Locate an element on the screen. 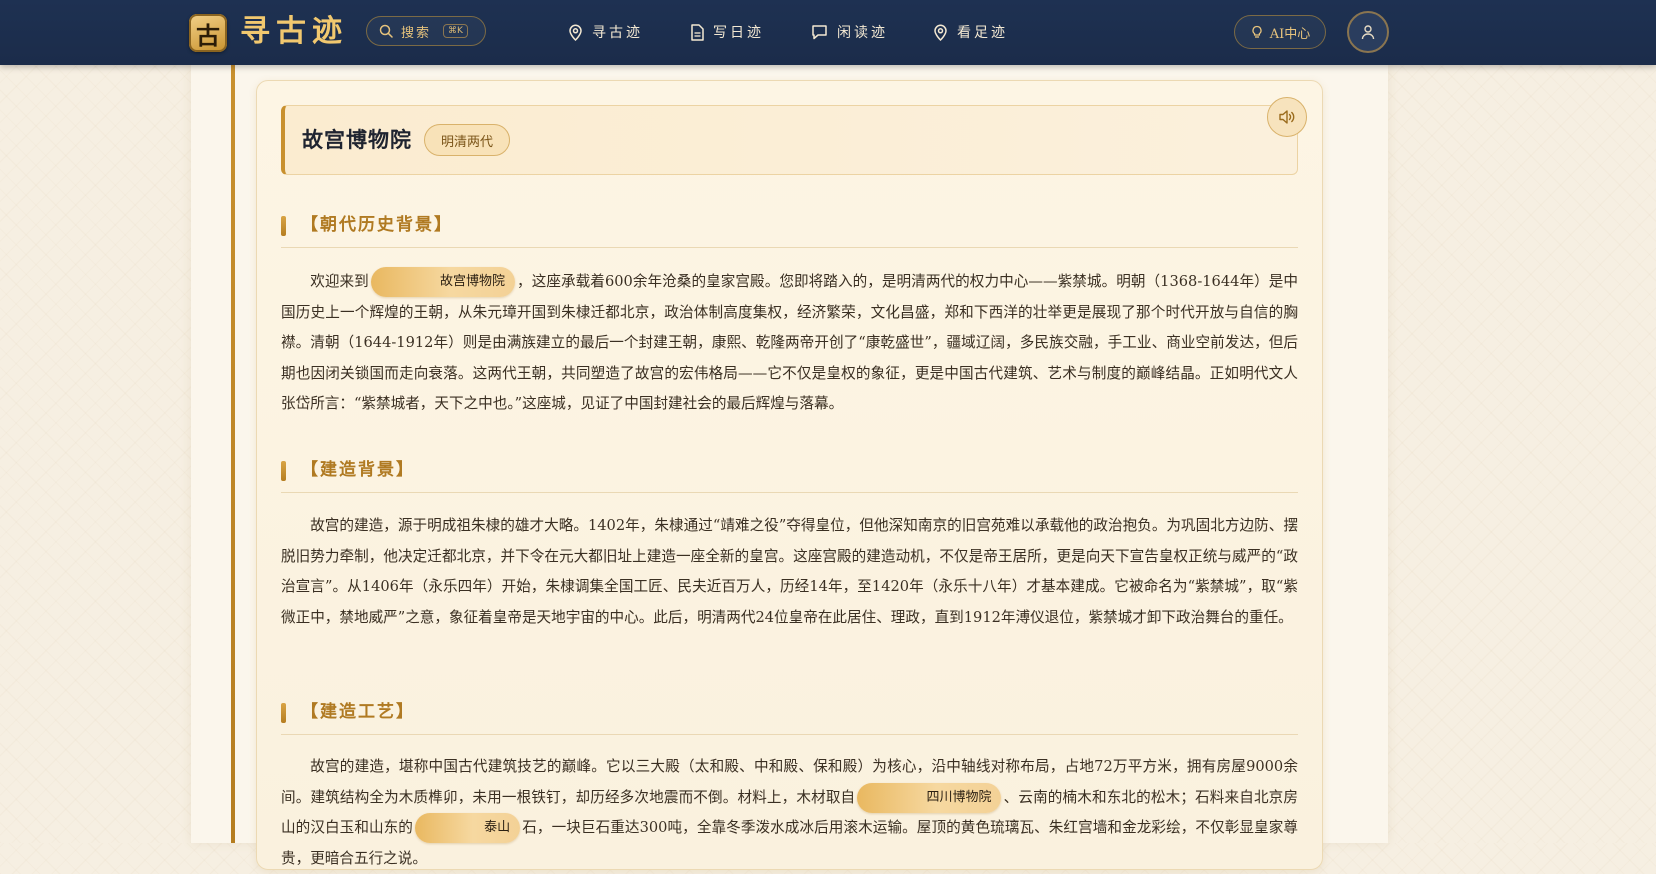 Image resolution: width=1656 pixels, height=874 pixels. top-navbar: 古 寻古迹 搜索 ⌘K 寻古迹 写日迹 闲读迹 看足迹 AI中心 is located at coordinates (828, 32).